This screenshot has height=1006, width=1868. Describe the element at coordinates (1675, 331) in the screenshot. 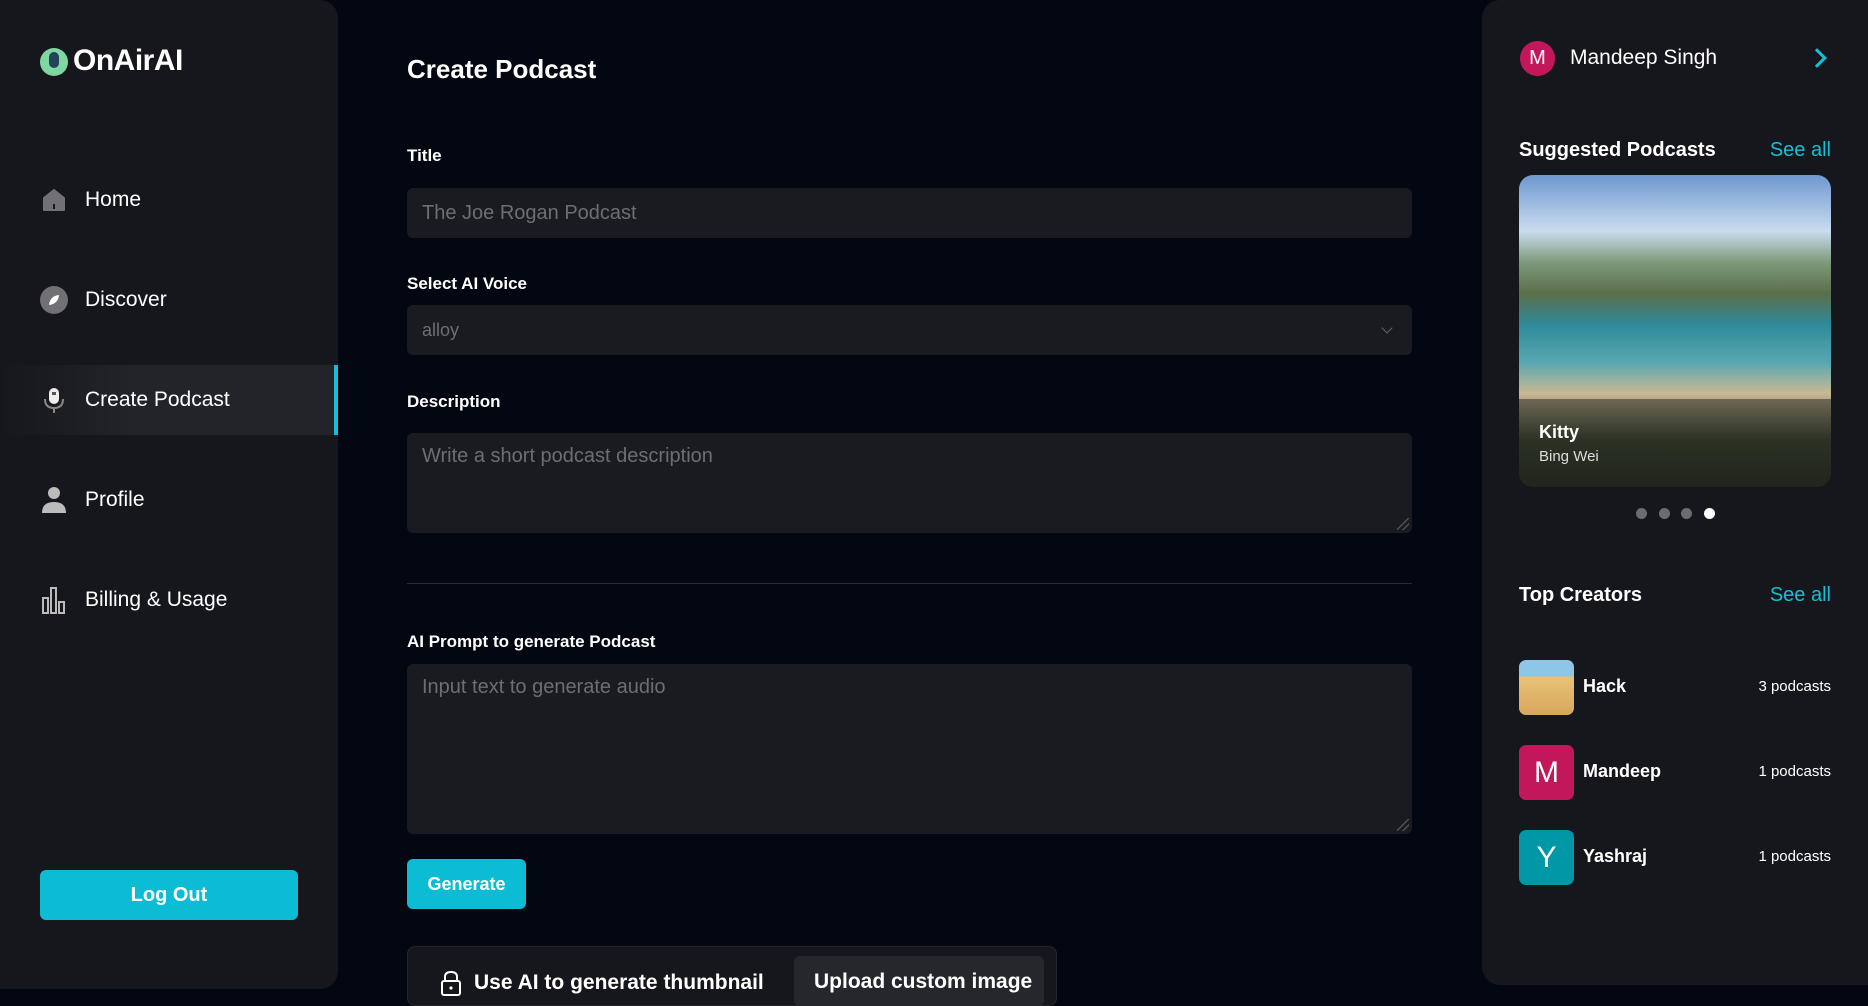

I see `podcast-card: Kitty Bing Wei` at that location.